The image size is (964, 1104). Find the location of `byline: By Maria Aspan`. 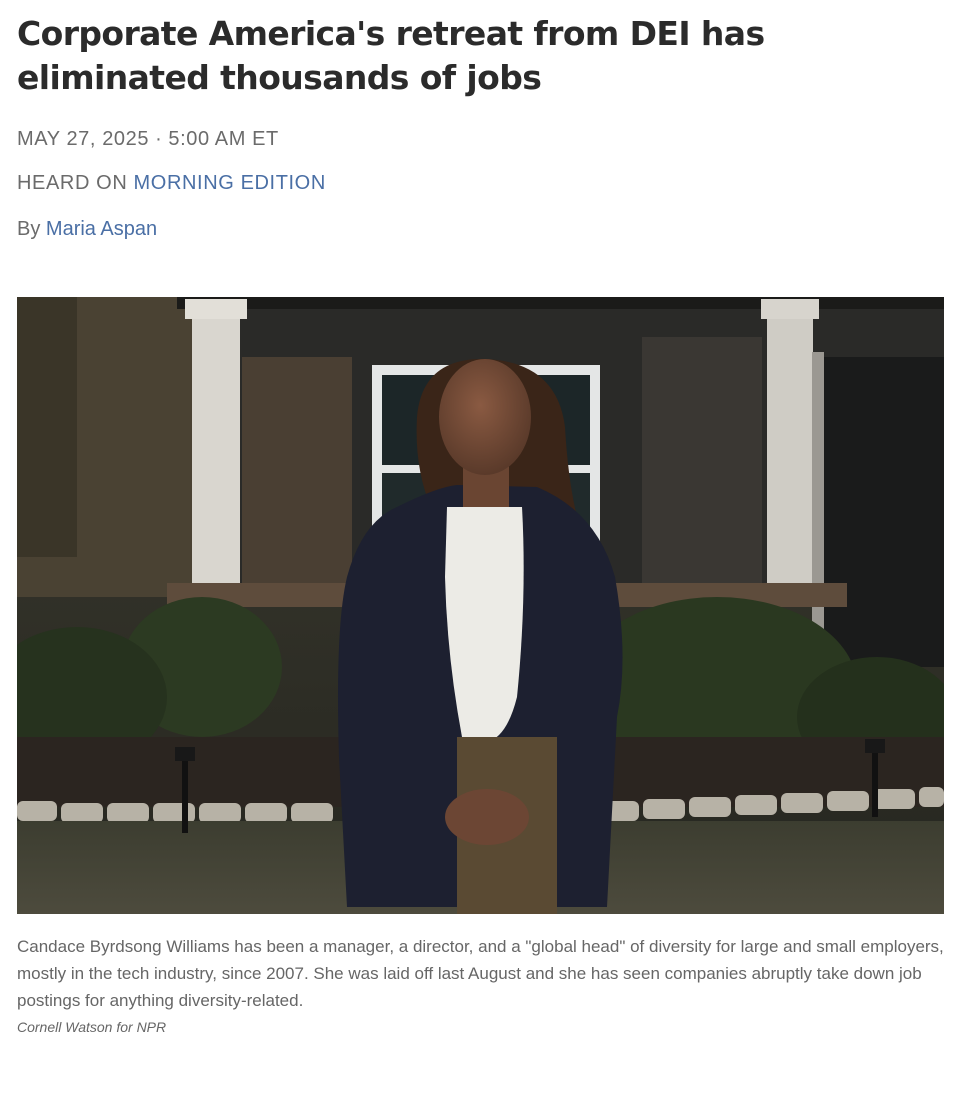

byline: By Maria Aspan is located at coordinates (87, 229).